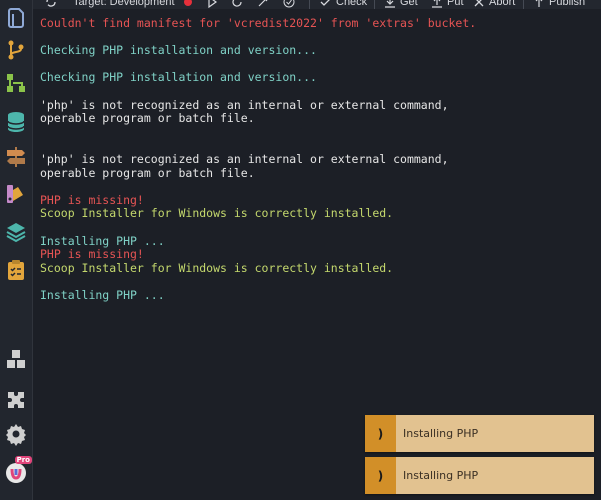  I want to click on record-button, so click(188, 4).